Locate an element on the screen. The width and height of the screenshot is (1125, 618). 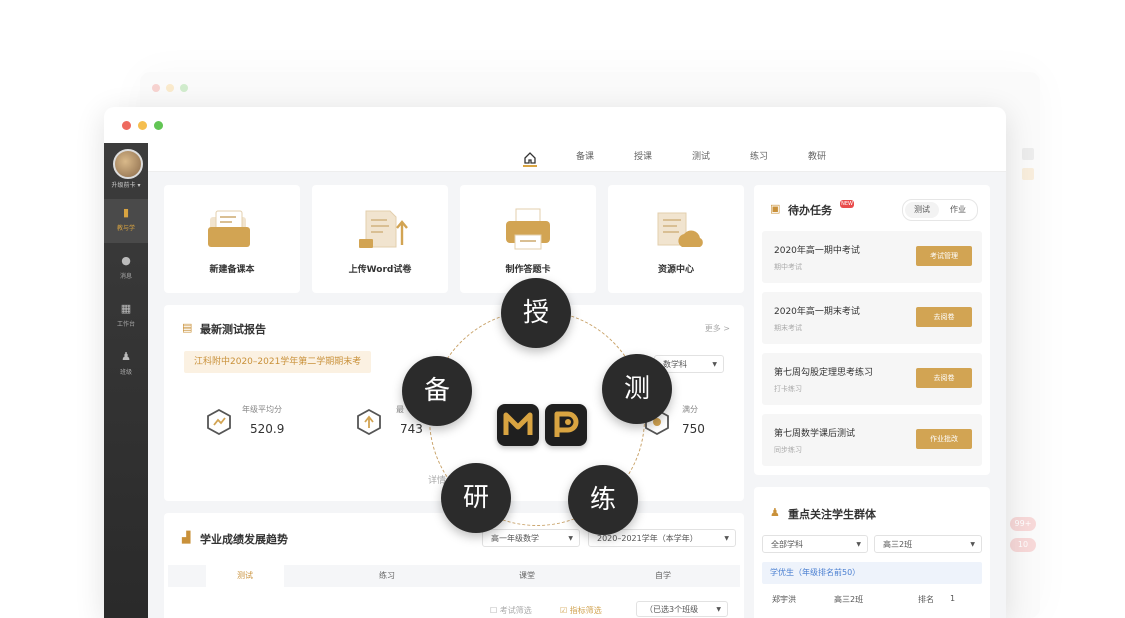
tool-label: 资源中心 is located at coordinates (675, 270).